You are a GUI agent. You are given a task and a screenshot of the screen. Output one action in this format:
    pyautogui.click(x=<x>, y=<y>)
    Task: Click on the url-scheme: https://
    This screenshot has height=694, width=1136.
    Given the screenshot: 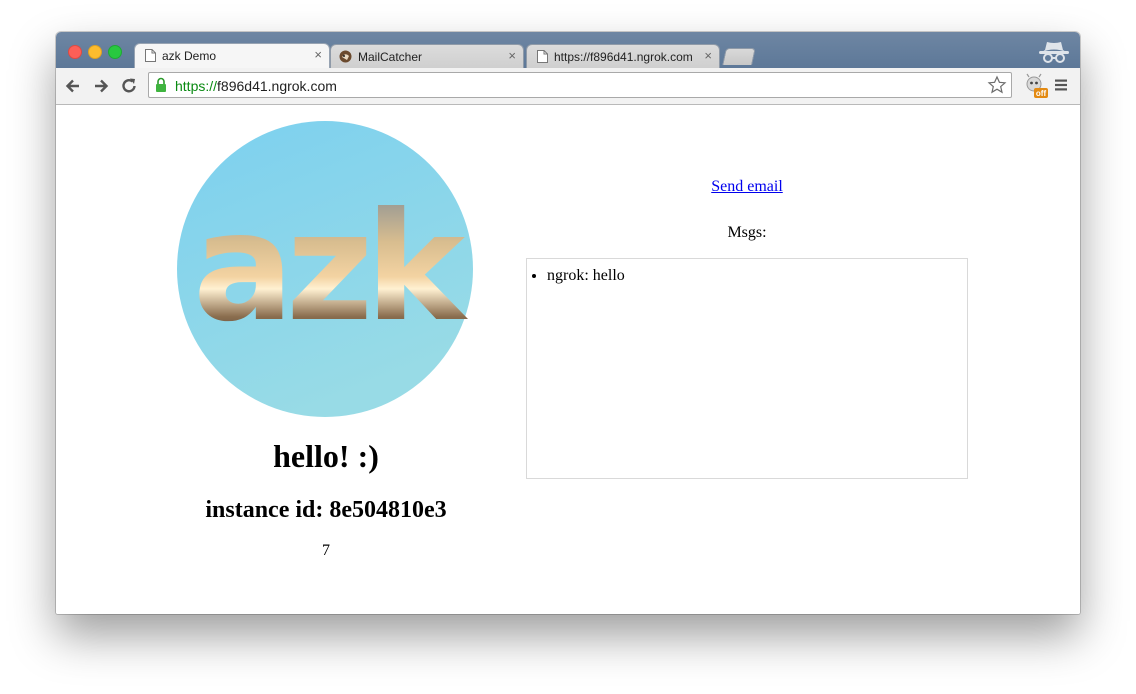 What is the action you would take?
    pyautogui.click(x=196, y=86)
    